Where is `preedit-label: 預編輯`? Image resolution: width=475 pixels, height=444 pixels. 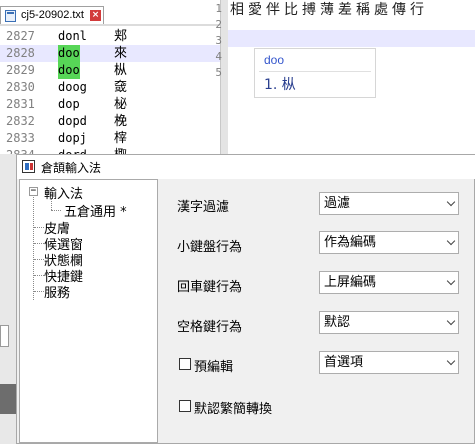
preedit-label: 預編輯 is located at coordinates (214, 367).